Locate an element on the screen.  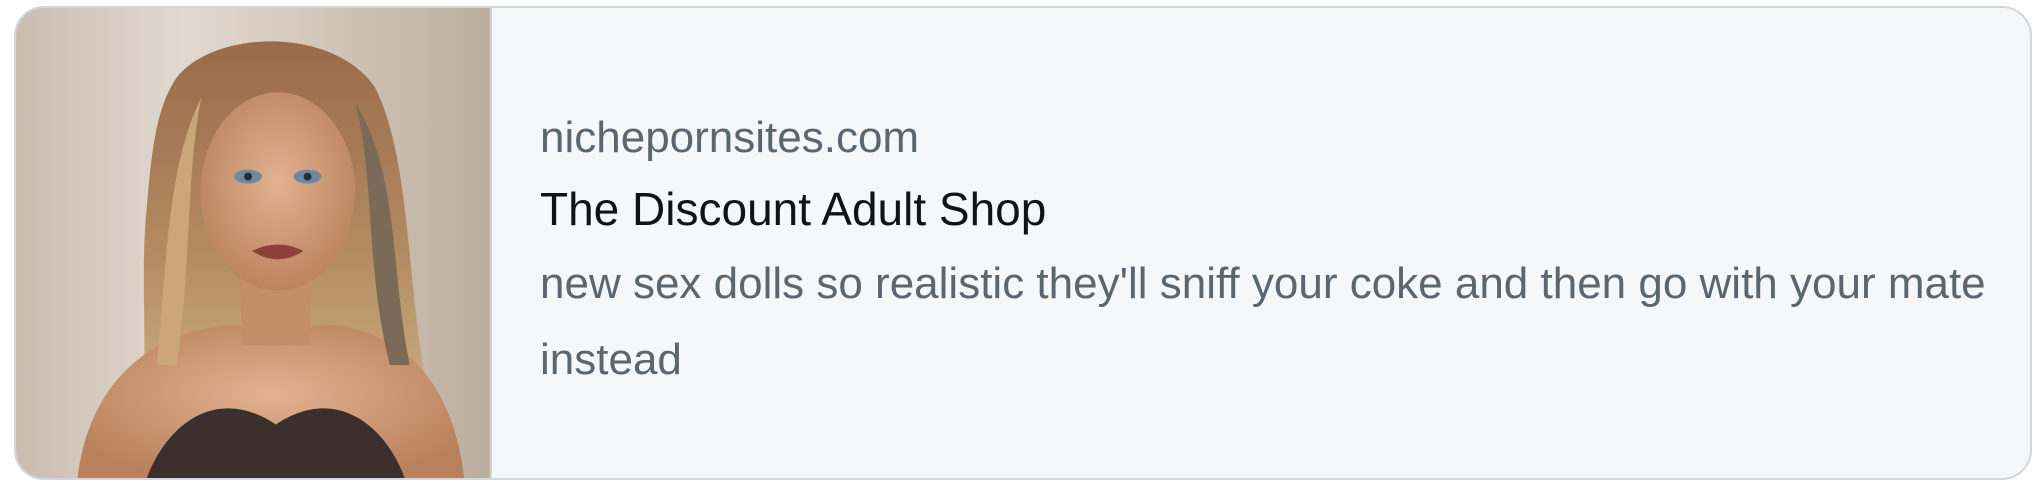
link-domain: nichepornsites.com is located at coordinates (730, 137).